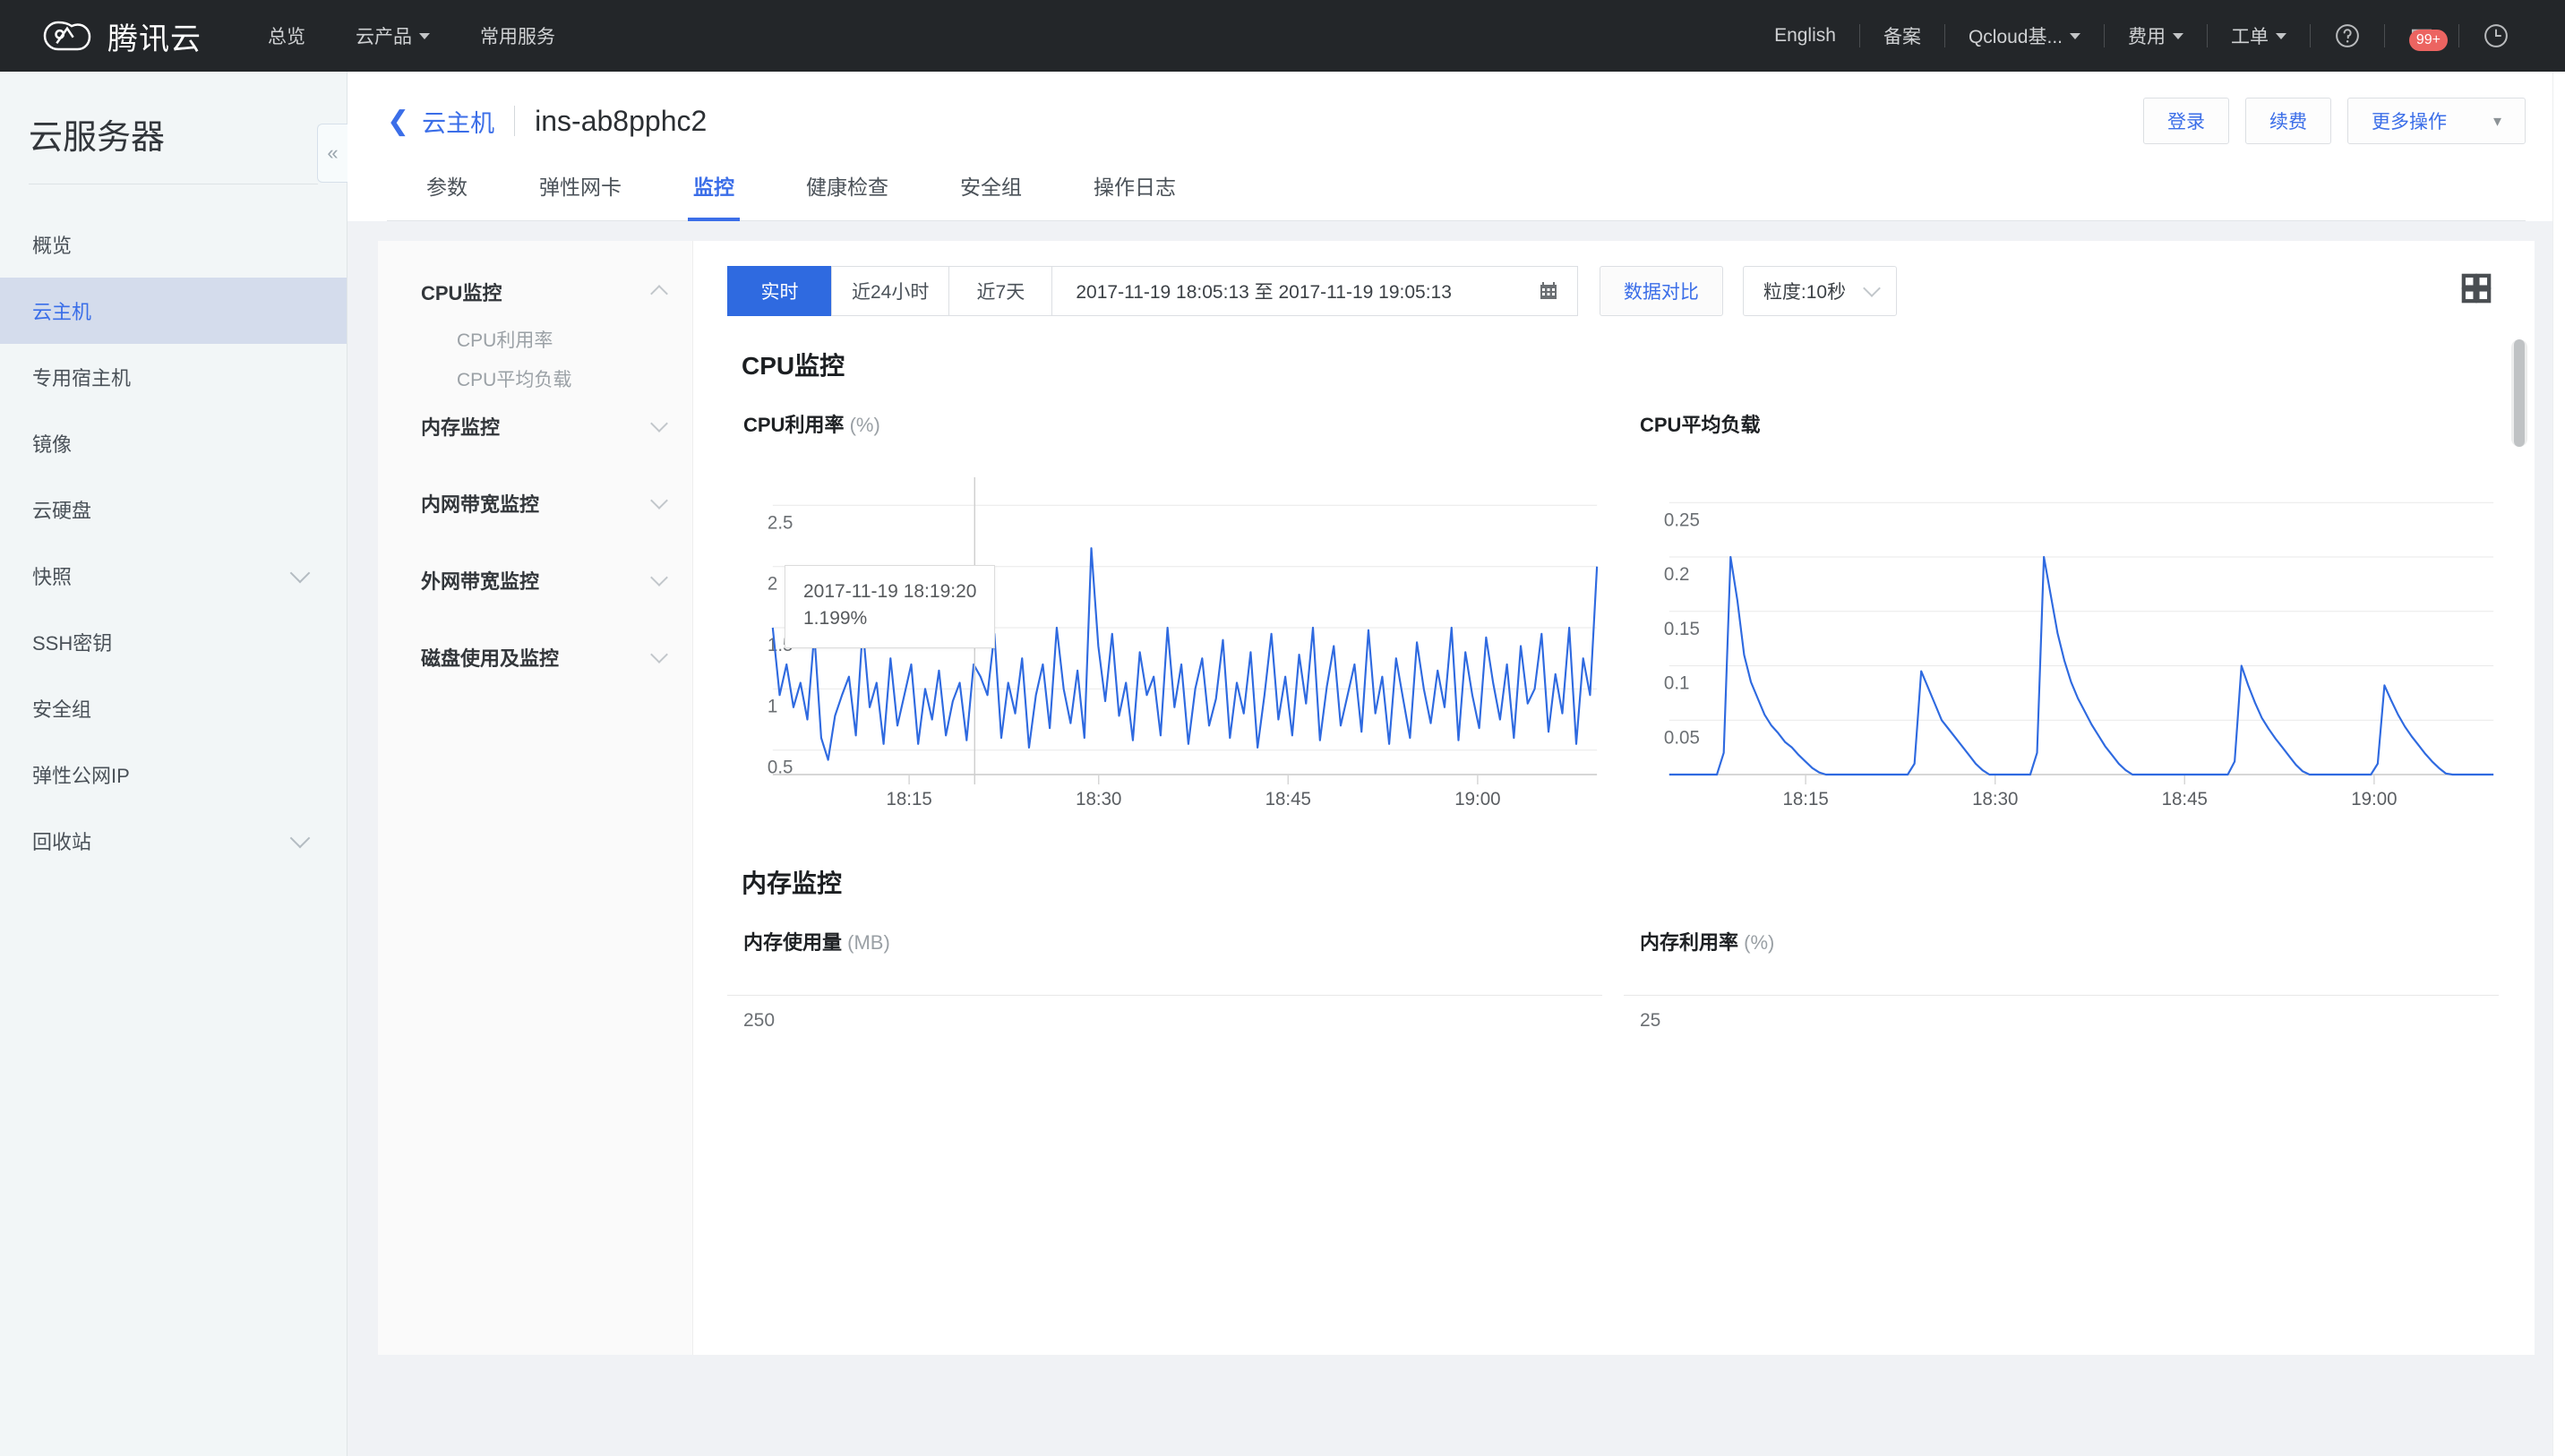 Image resolution: width=2565 pixels, height=1456 pixels. I want to click on panel-scrollbar-thumb, so click(2519, 393).